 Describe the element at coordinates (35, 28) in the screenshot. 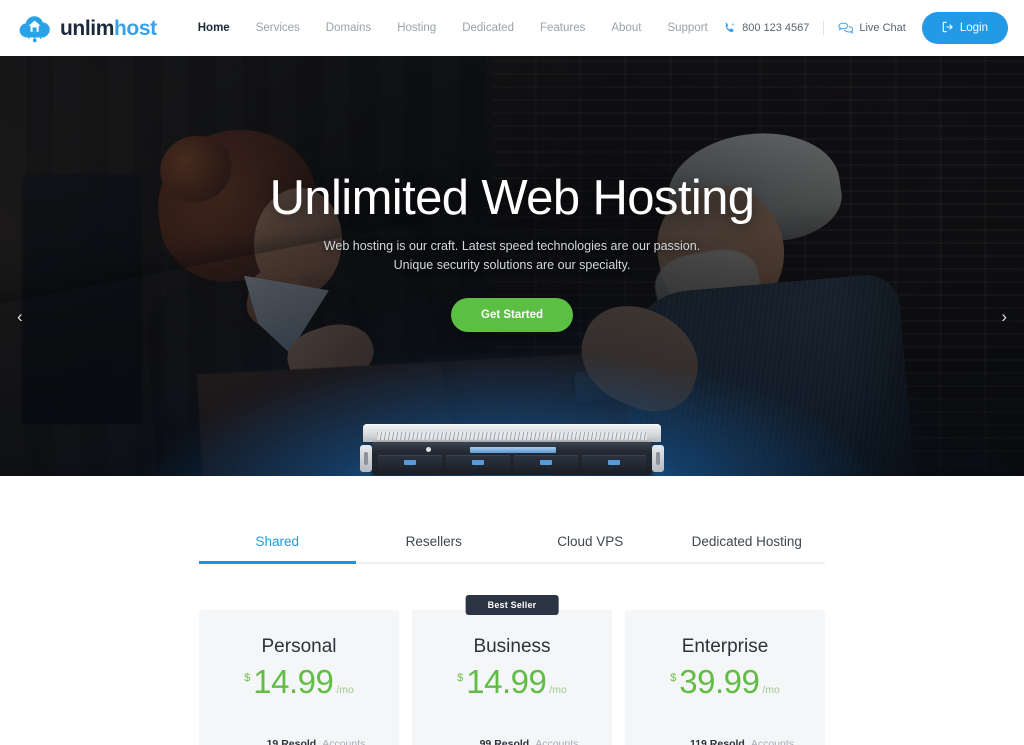

I see `cloud-home-icon` at that location.